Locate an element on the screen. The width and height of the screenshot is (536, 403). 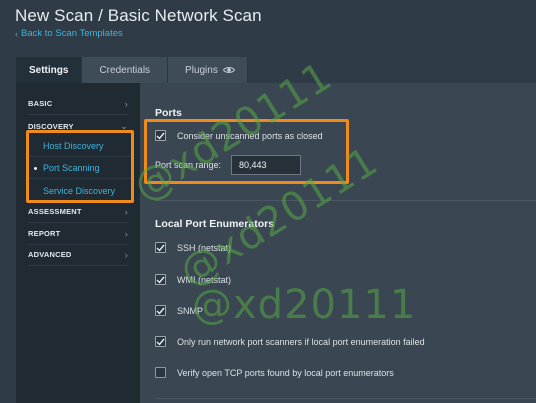
sidebar-item-advanced-label: ADVANCED is located at coordinates (50, 254).